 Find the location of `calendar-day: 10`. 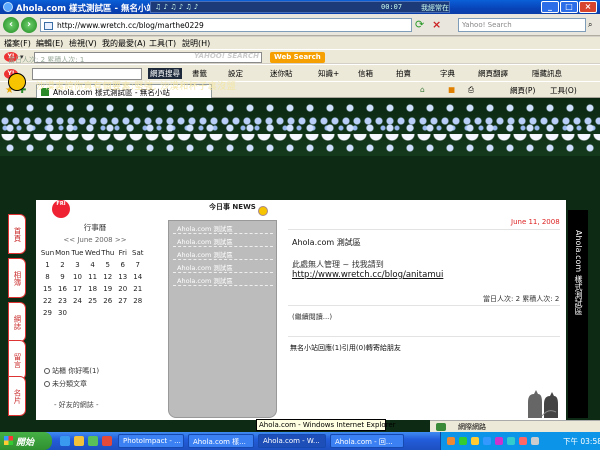

calendar-day: 10 is located at coordinates (77, 277).